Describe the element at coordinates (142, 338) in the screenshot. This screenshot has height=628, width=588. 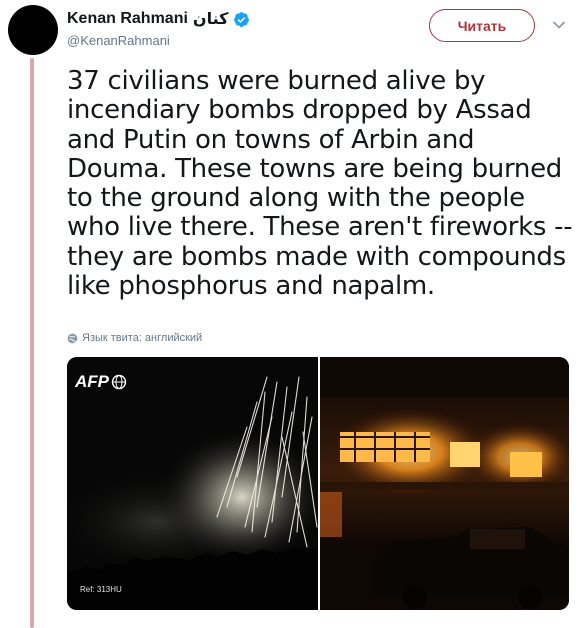
I see `language-note-text: Язык твита: английский` at that location.